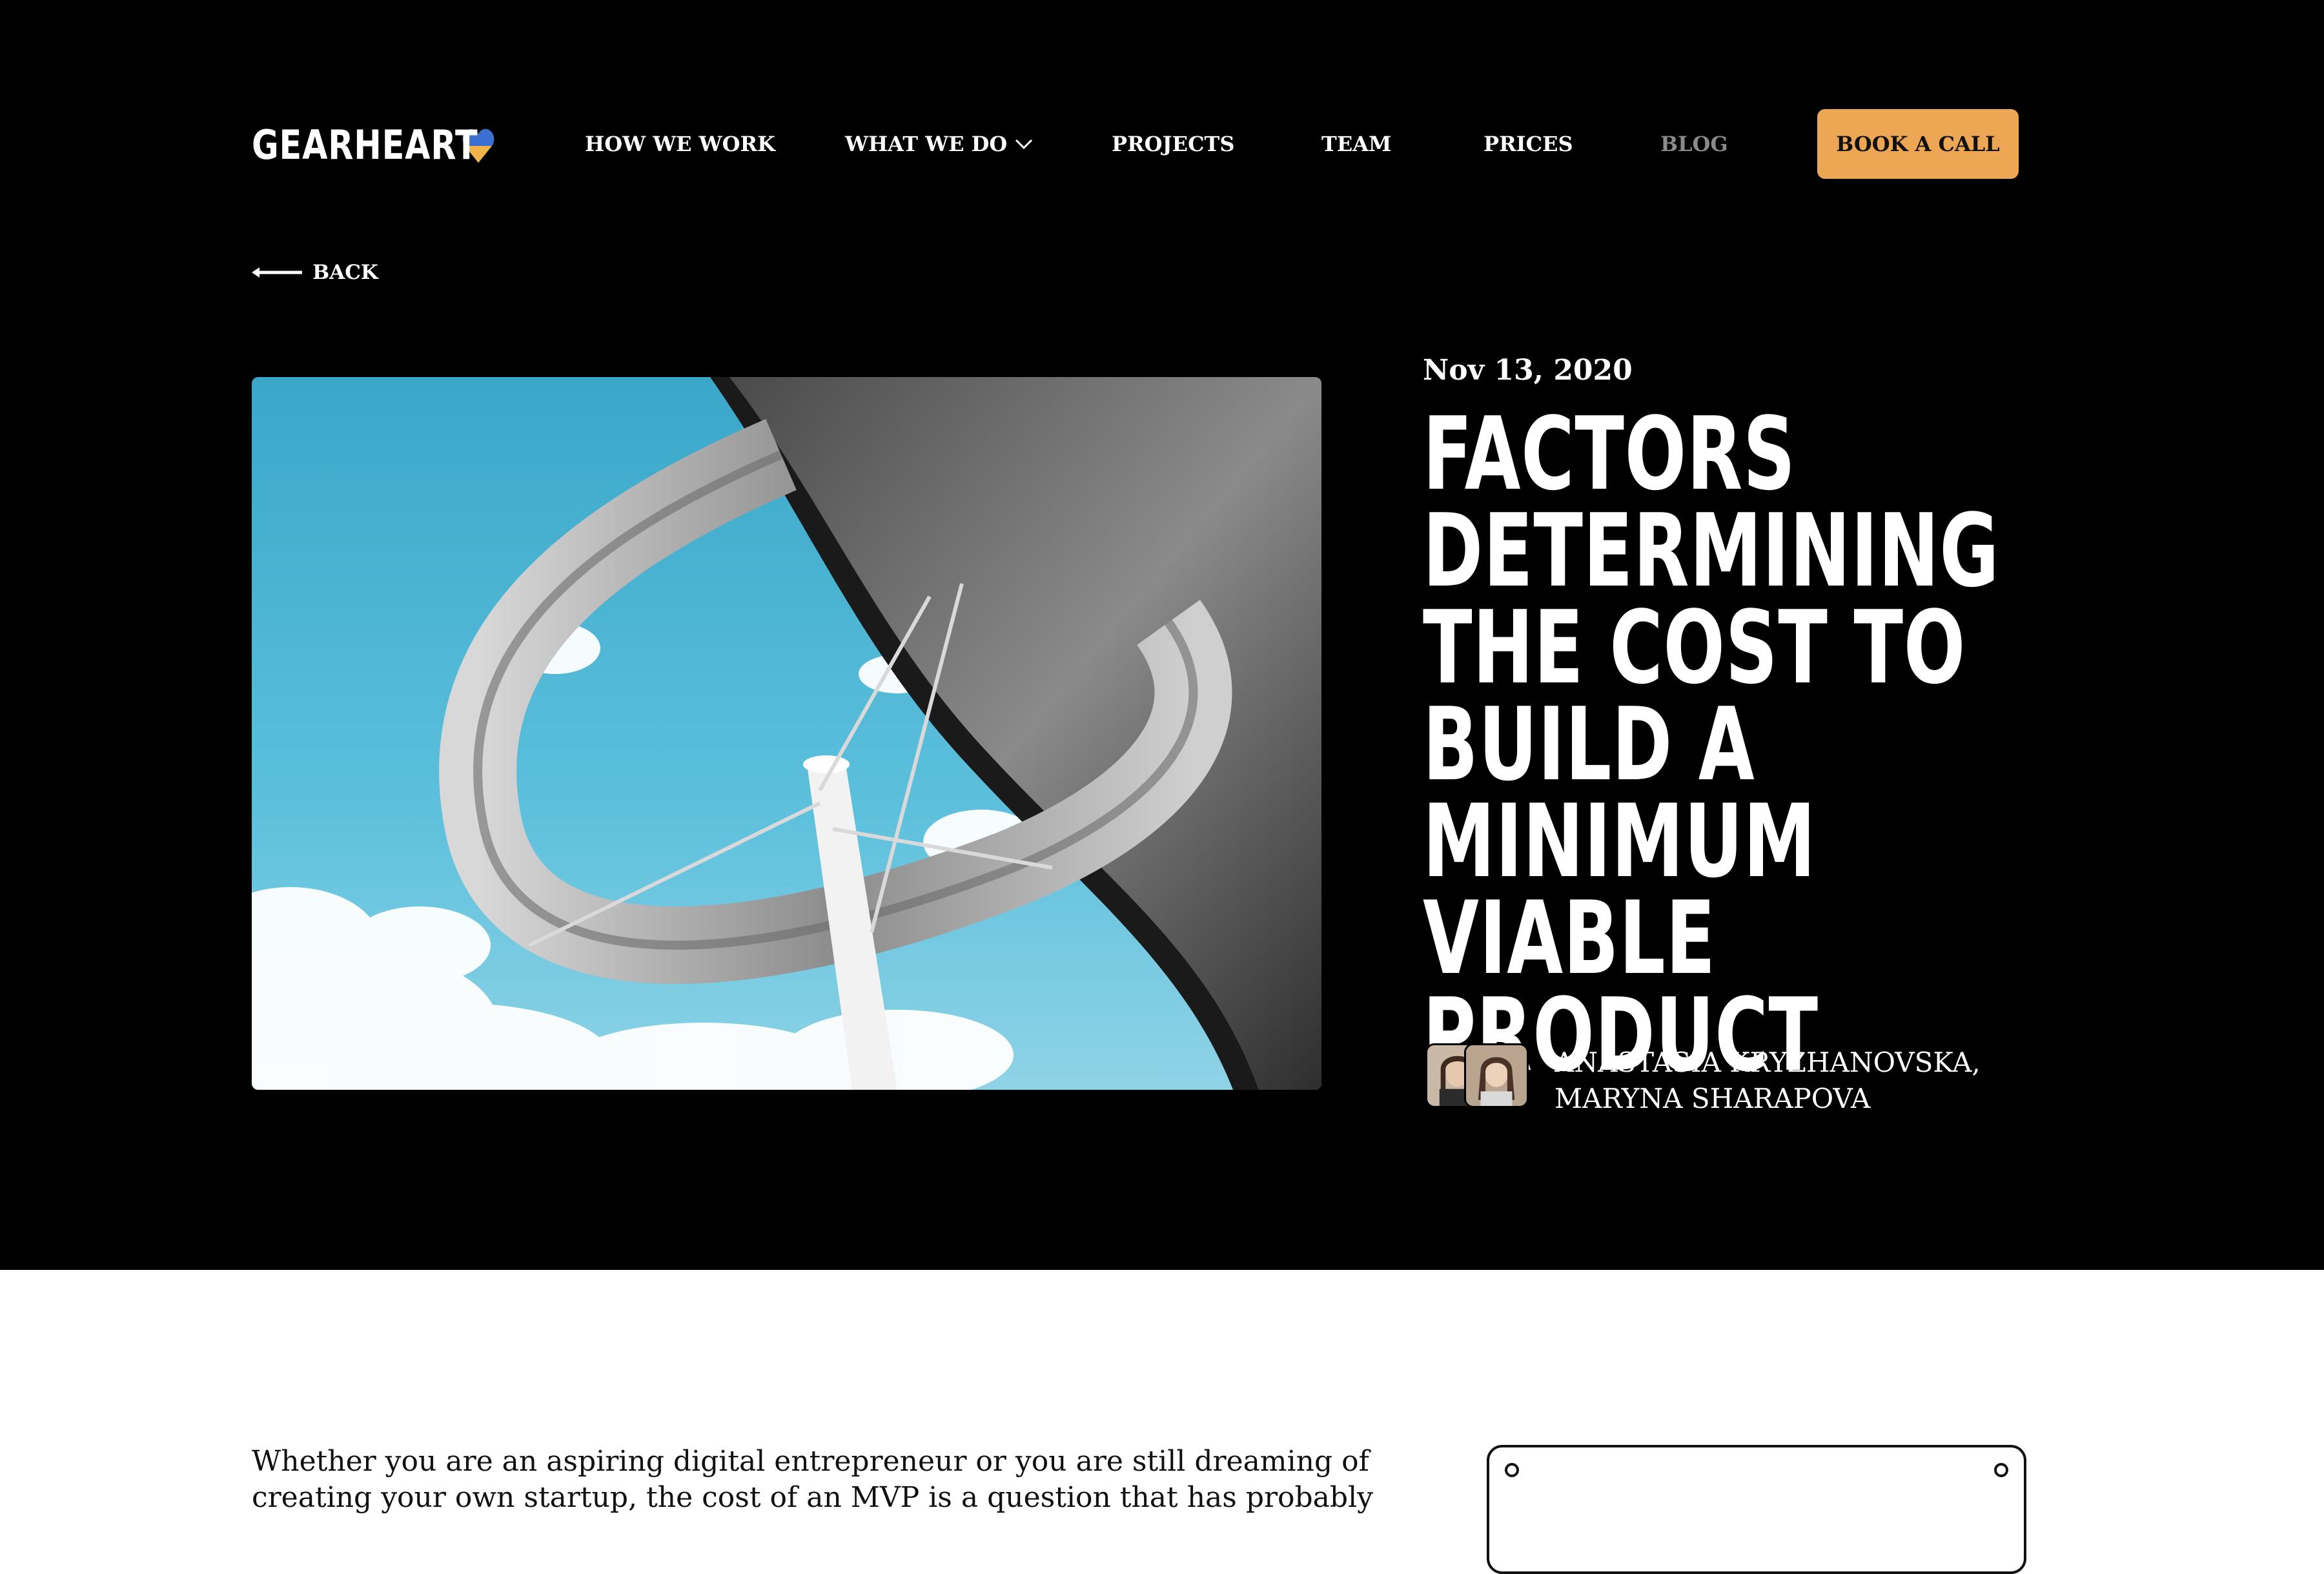 This screenshot has height=1574, width=2324. I want to click on nav-projects: PROJECTS, so click(1173, 144).